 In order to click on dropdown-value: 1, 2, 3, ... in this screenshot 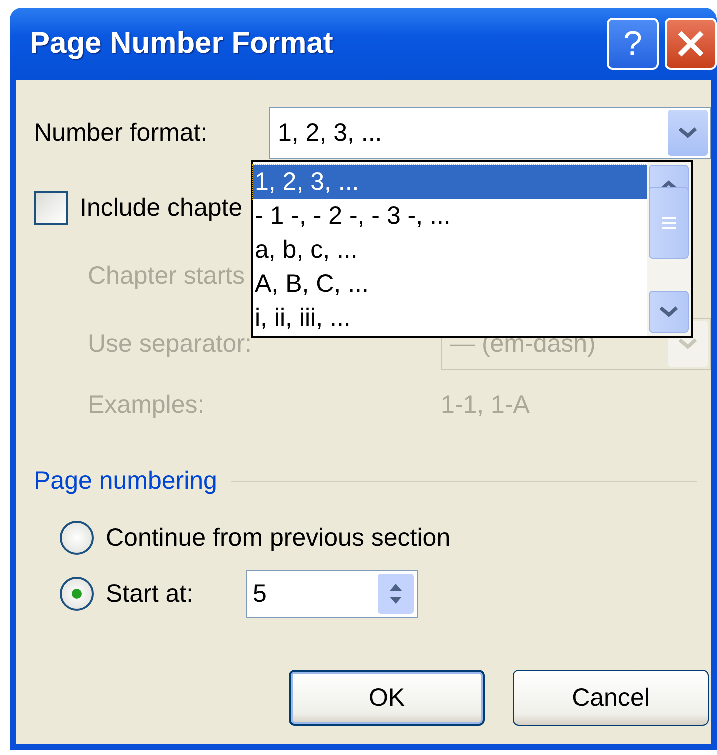, I will do `click(331, 133)`.